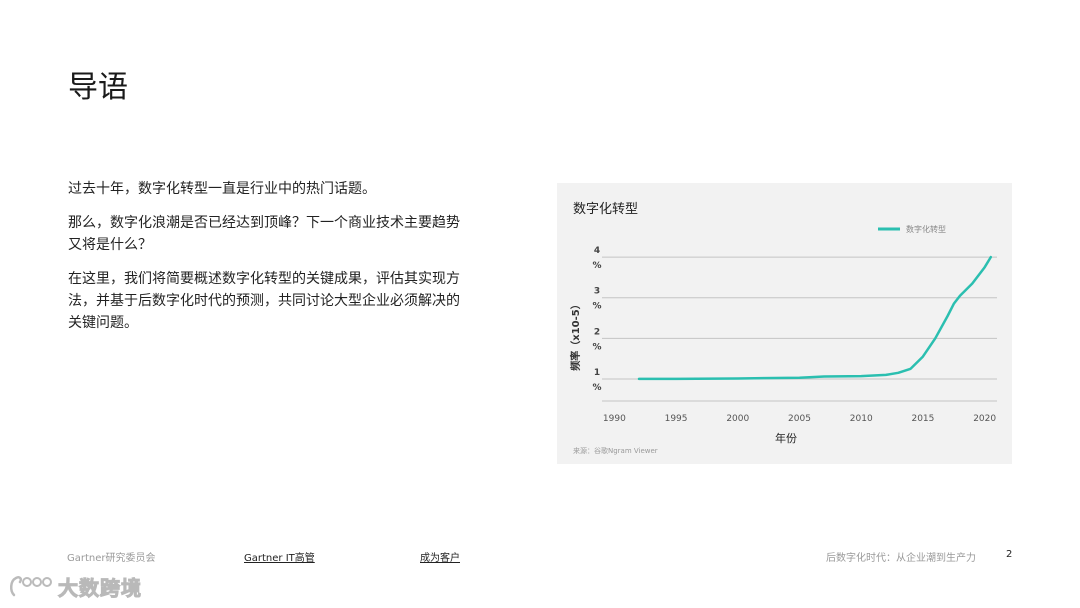  Describe the element at coordinates (597, 292) in the screenshot. I see `y-tick-label-3: 3` at that location.